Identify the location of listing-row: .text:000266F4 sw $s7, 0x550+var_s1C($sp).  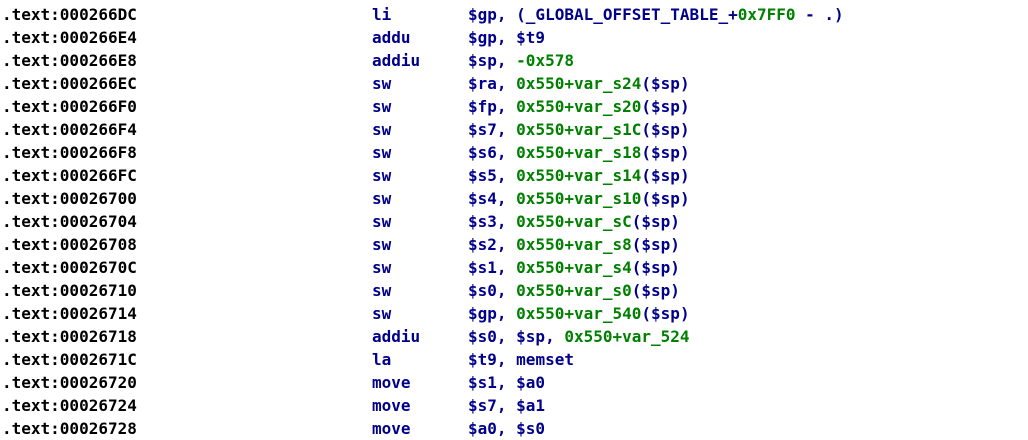
(514, 129).